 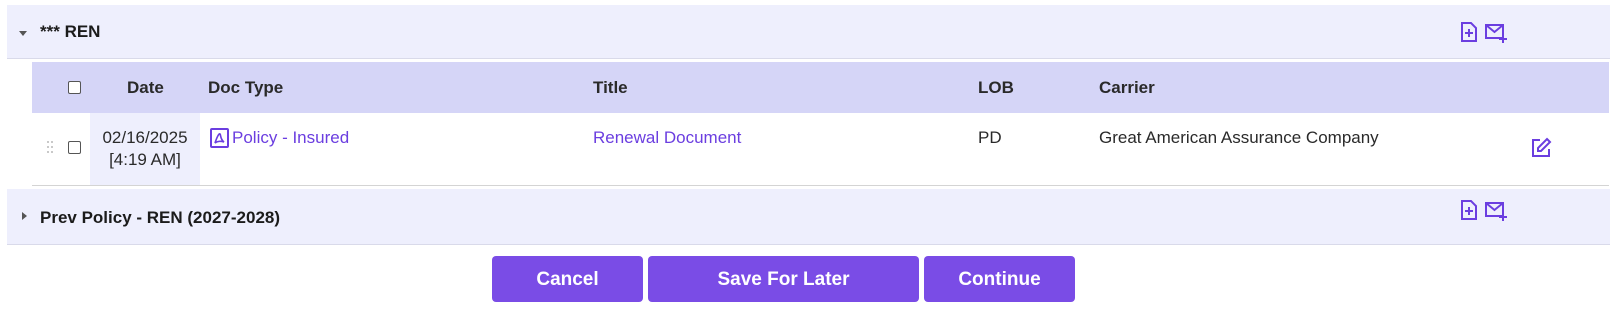 What do you see at coordinates (990, 137) in the screenshot?
I see `row-lob: PD` at bounding box center [990, 137].